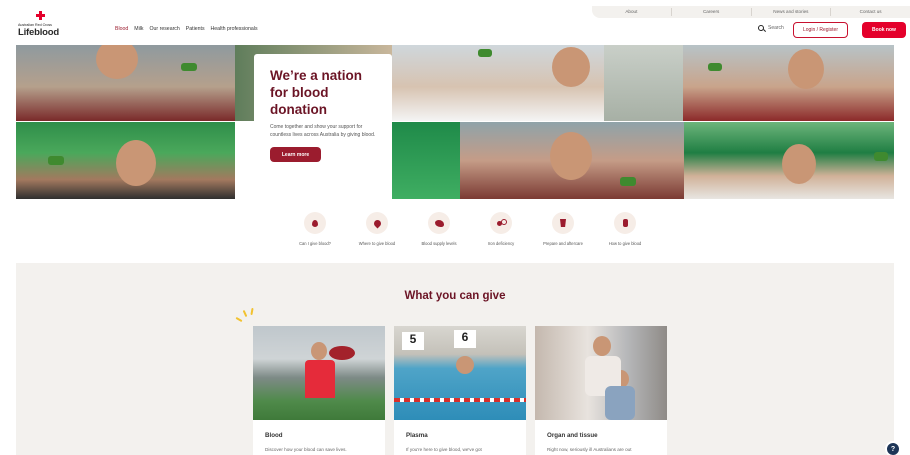 The image size is (910, 455). I want to click on learn-more-button: Learn more, so click(295, 154).